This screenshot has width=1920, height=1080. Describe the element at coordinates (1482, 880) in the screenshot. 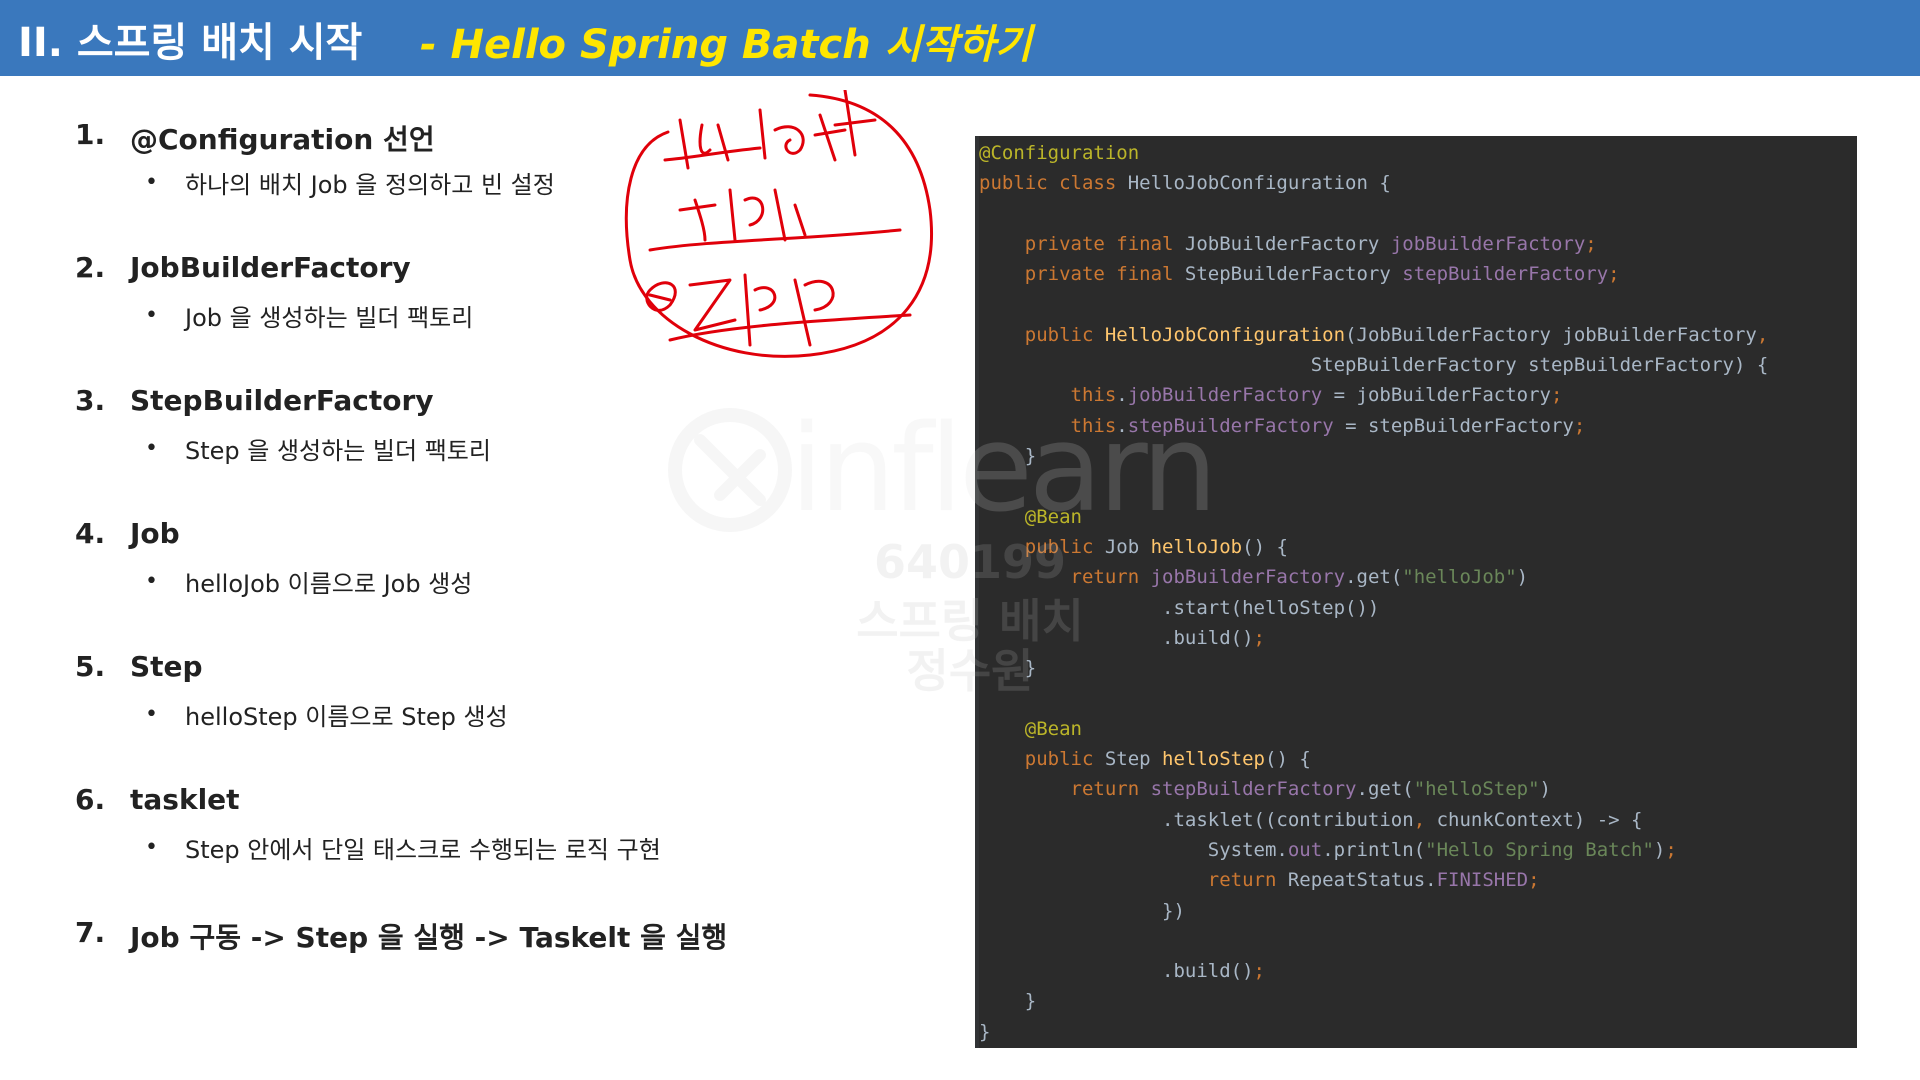

I see `code-token: FINISHED` at that location.